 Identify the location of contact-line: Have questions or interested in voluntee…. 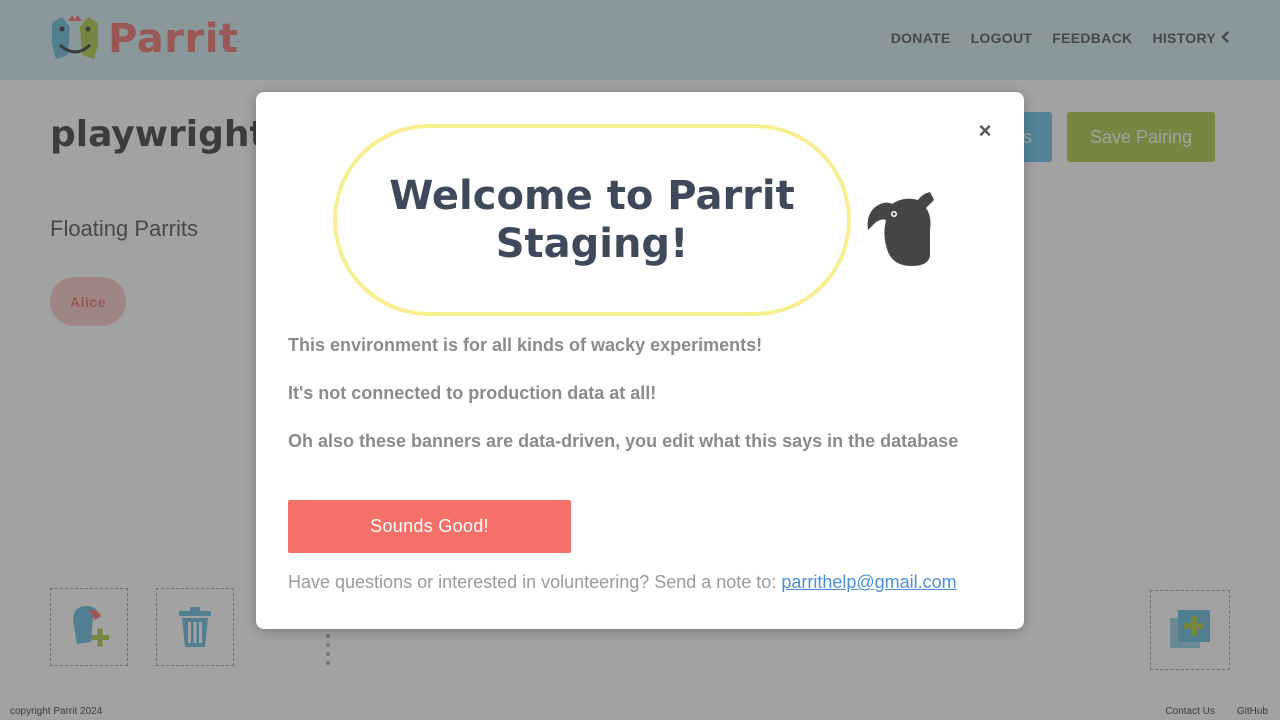
(622, 582).